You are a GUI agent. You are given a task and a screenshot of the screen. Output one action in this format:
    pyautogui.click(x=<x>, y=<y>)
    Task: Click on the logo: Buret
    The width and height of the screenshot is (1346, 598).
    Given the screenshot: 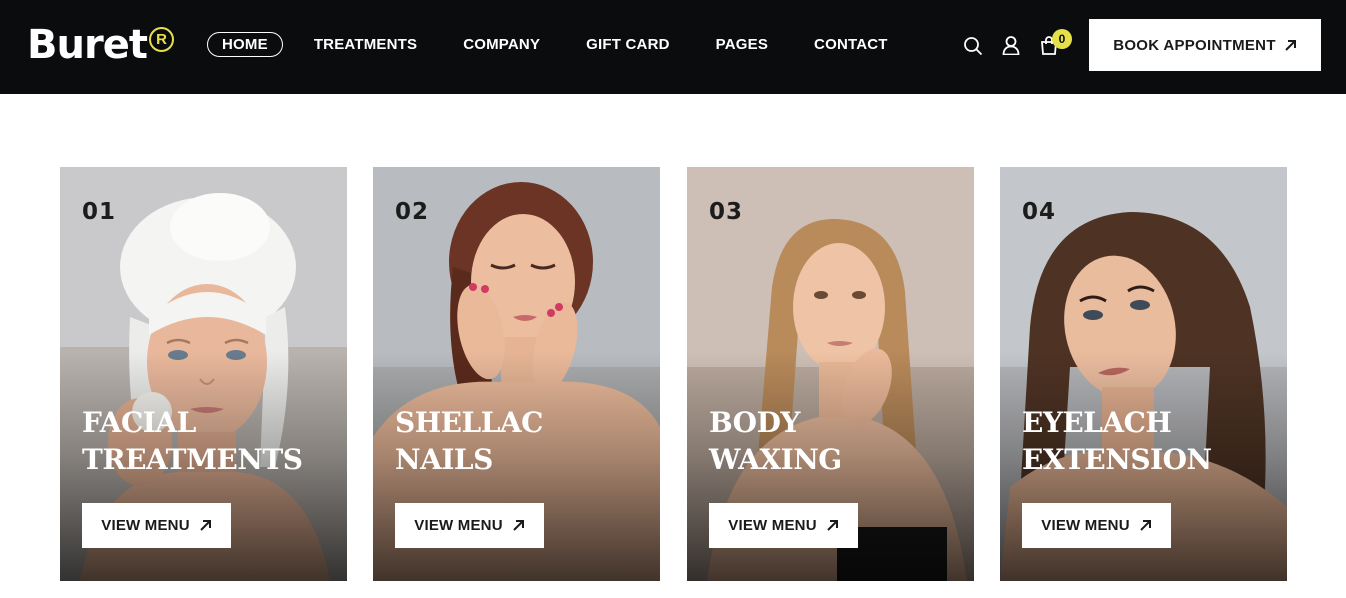 What is the action you would take?
    pyautogui.click(x=87, y=45)
    